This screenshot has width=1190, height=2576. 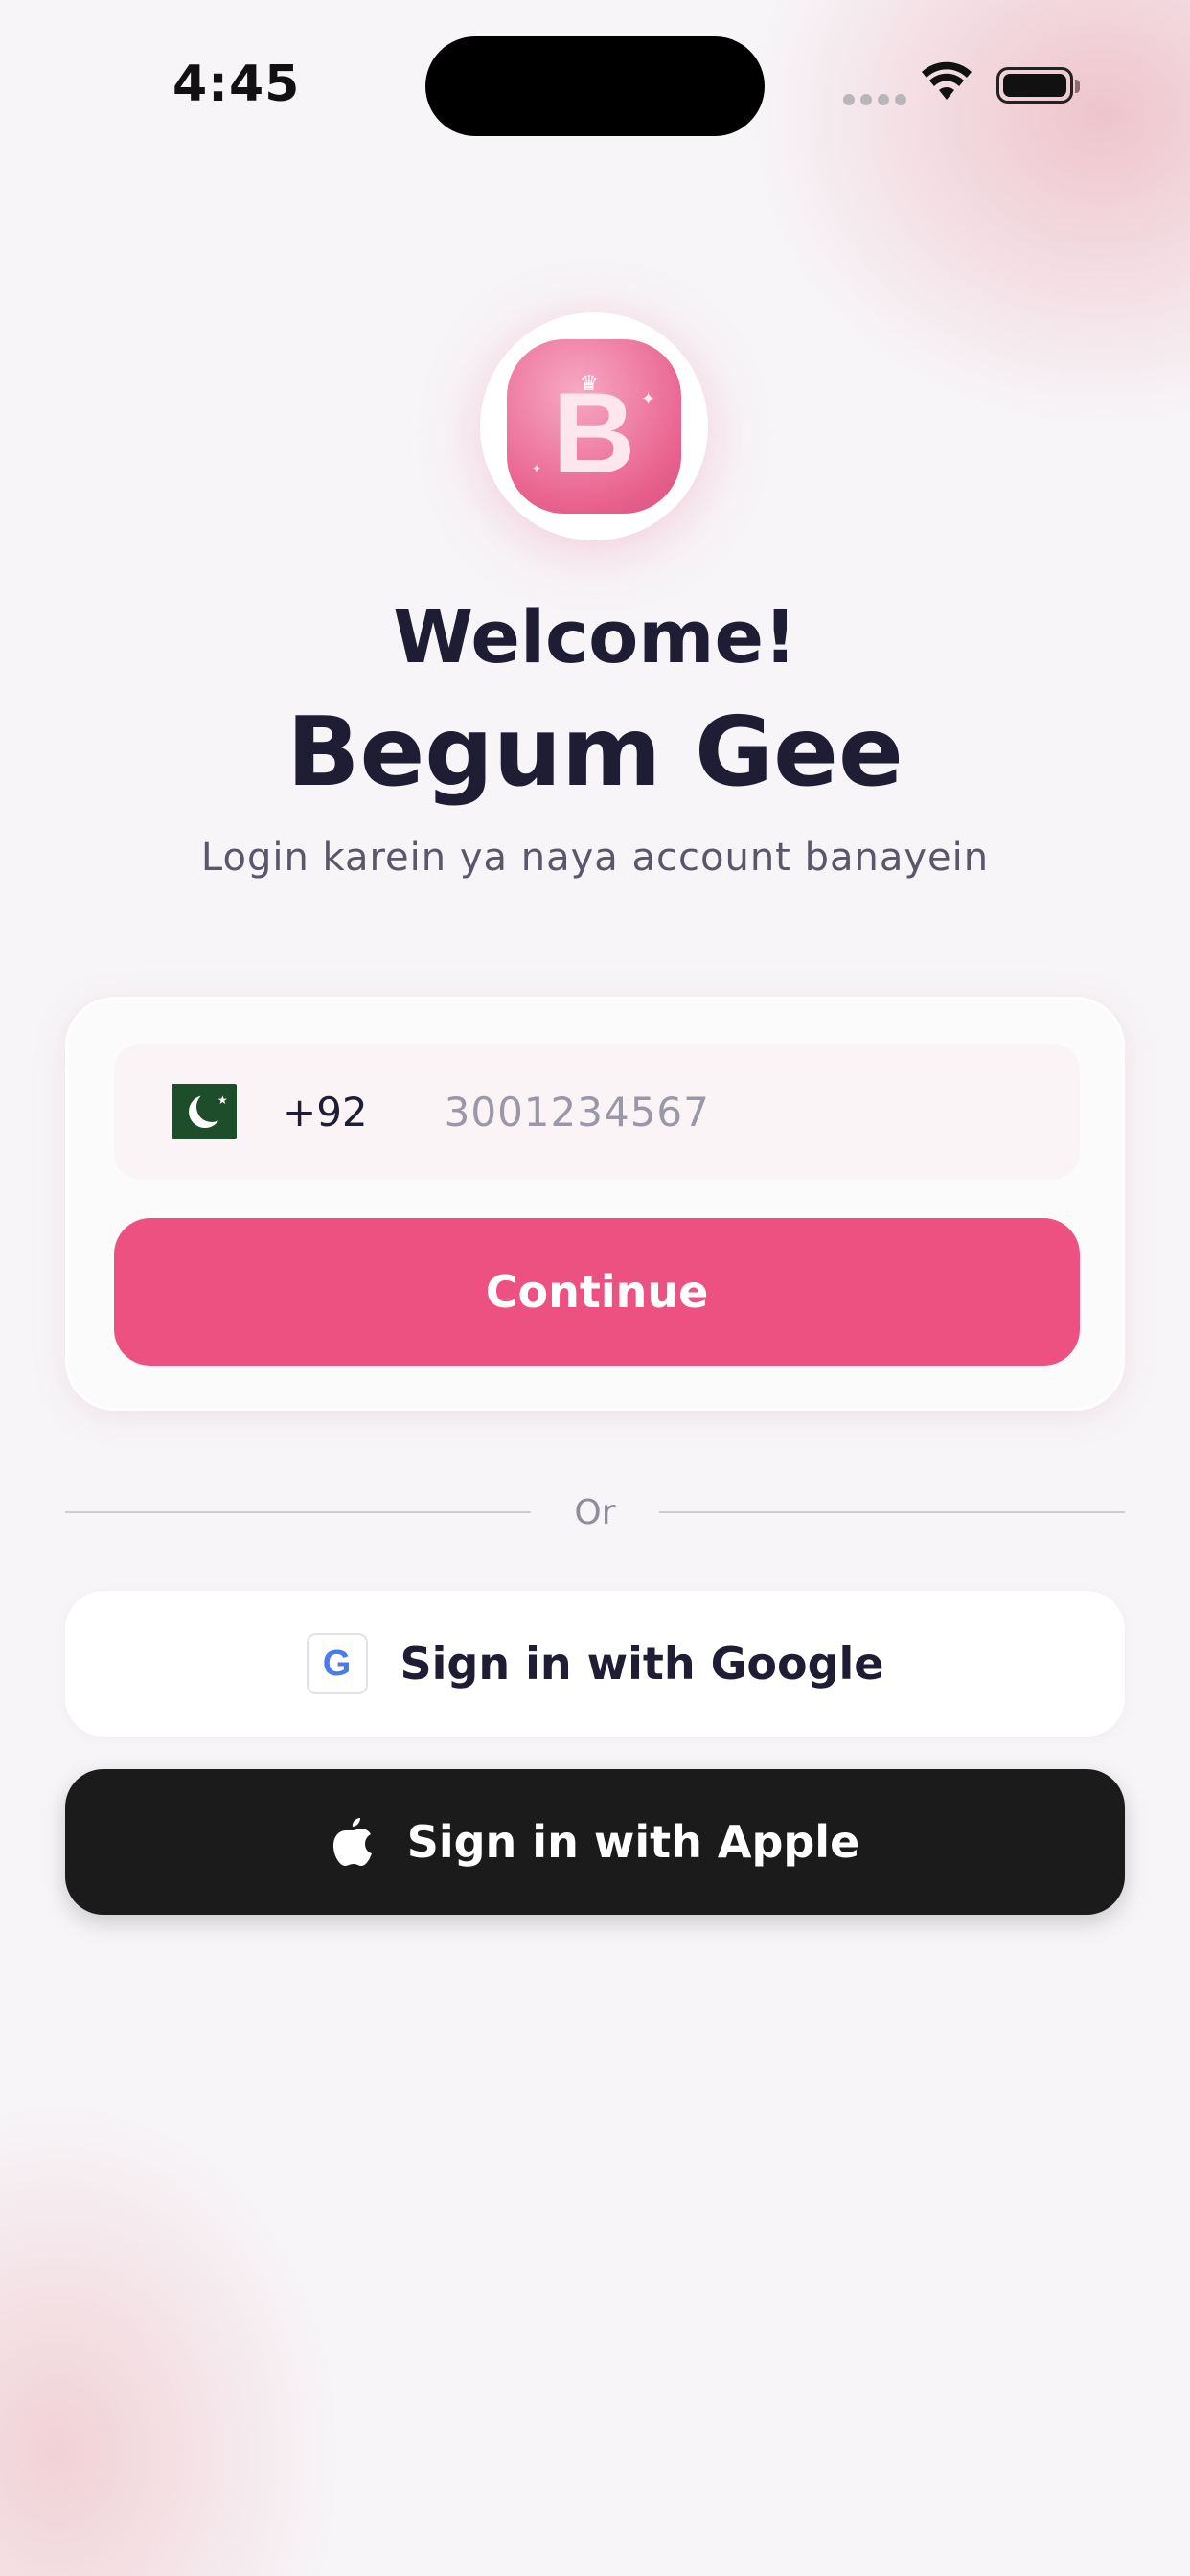 What do you see at coordinates (595, 858) in the screenshot?
I see `login-subtitle: Login karein ya naya account banayein` at bounding box center [595, 858].